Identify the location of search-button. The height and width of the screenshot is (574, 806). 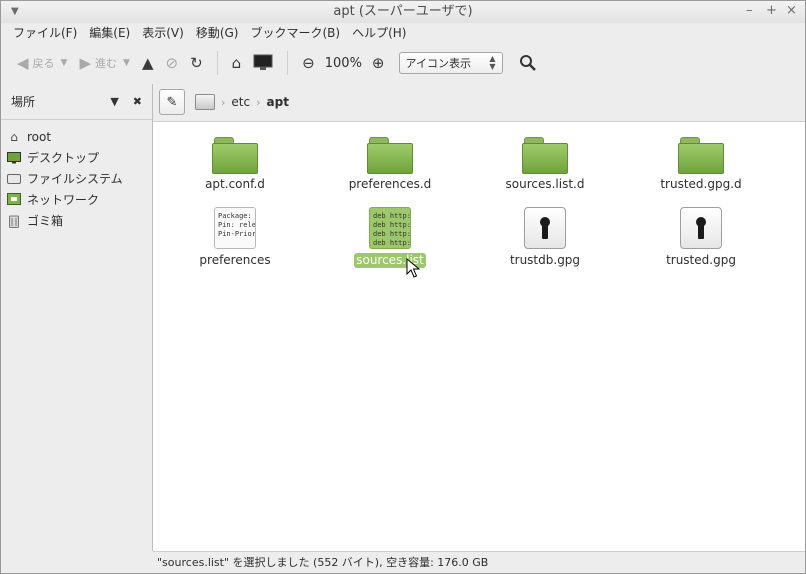
(528, 63).